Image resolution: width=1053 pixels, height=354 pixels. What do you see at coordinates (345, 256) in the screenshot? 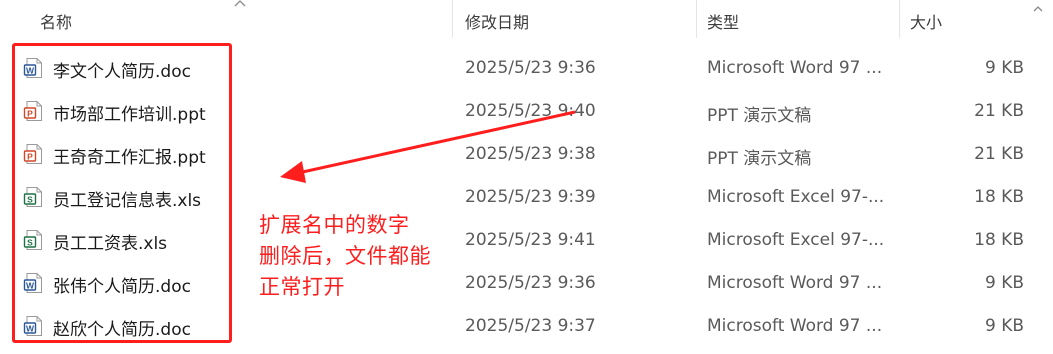
I see `annotation-line: 删除后，文件都能` at bounding box center [345, 256].